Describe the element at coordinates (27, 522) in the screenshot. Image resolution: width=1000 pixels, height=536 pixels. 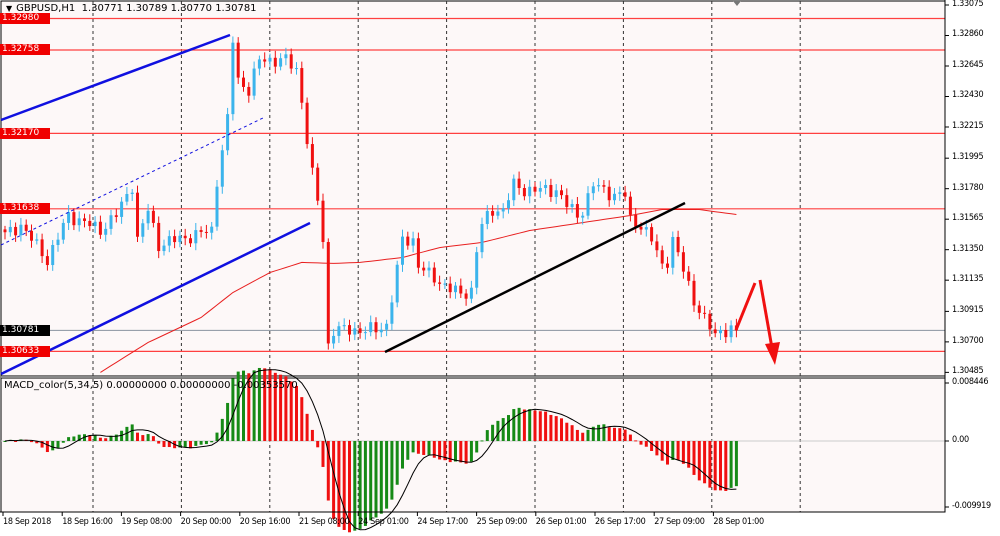
I see `time-axis-label: 18 Sep 2018` at that location.